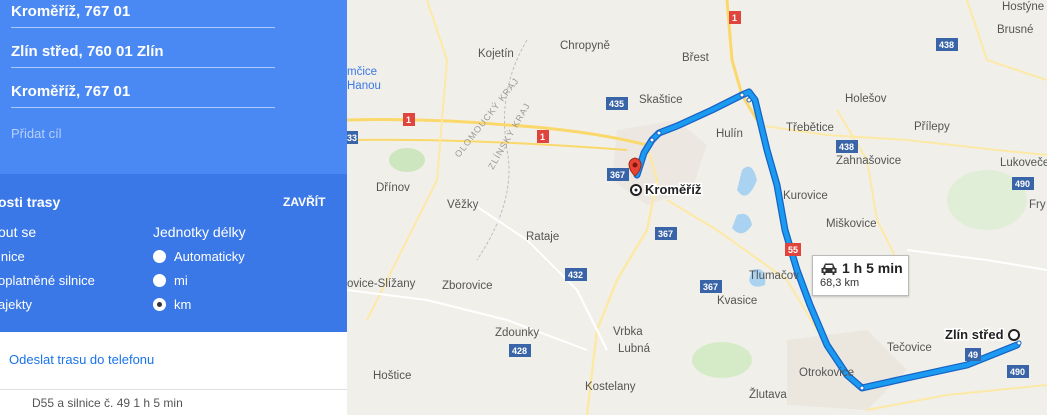 This screenshot has width=1047, height=415. I want to click on destination-marker-icon, so click(1014, 335).